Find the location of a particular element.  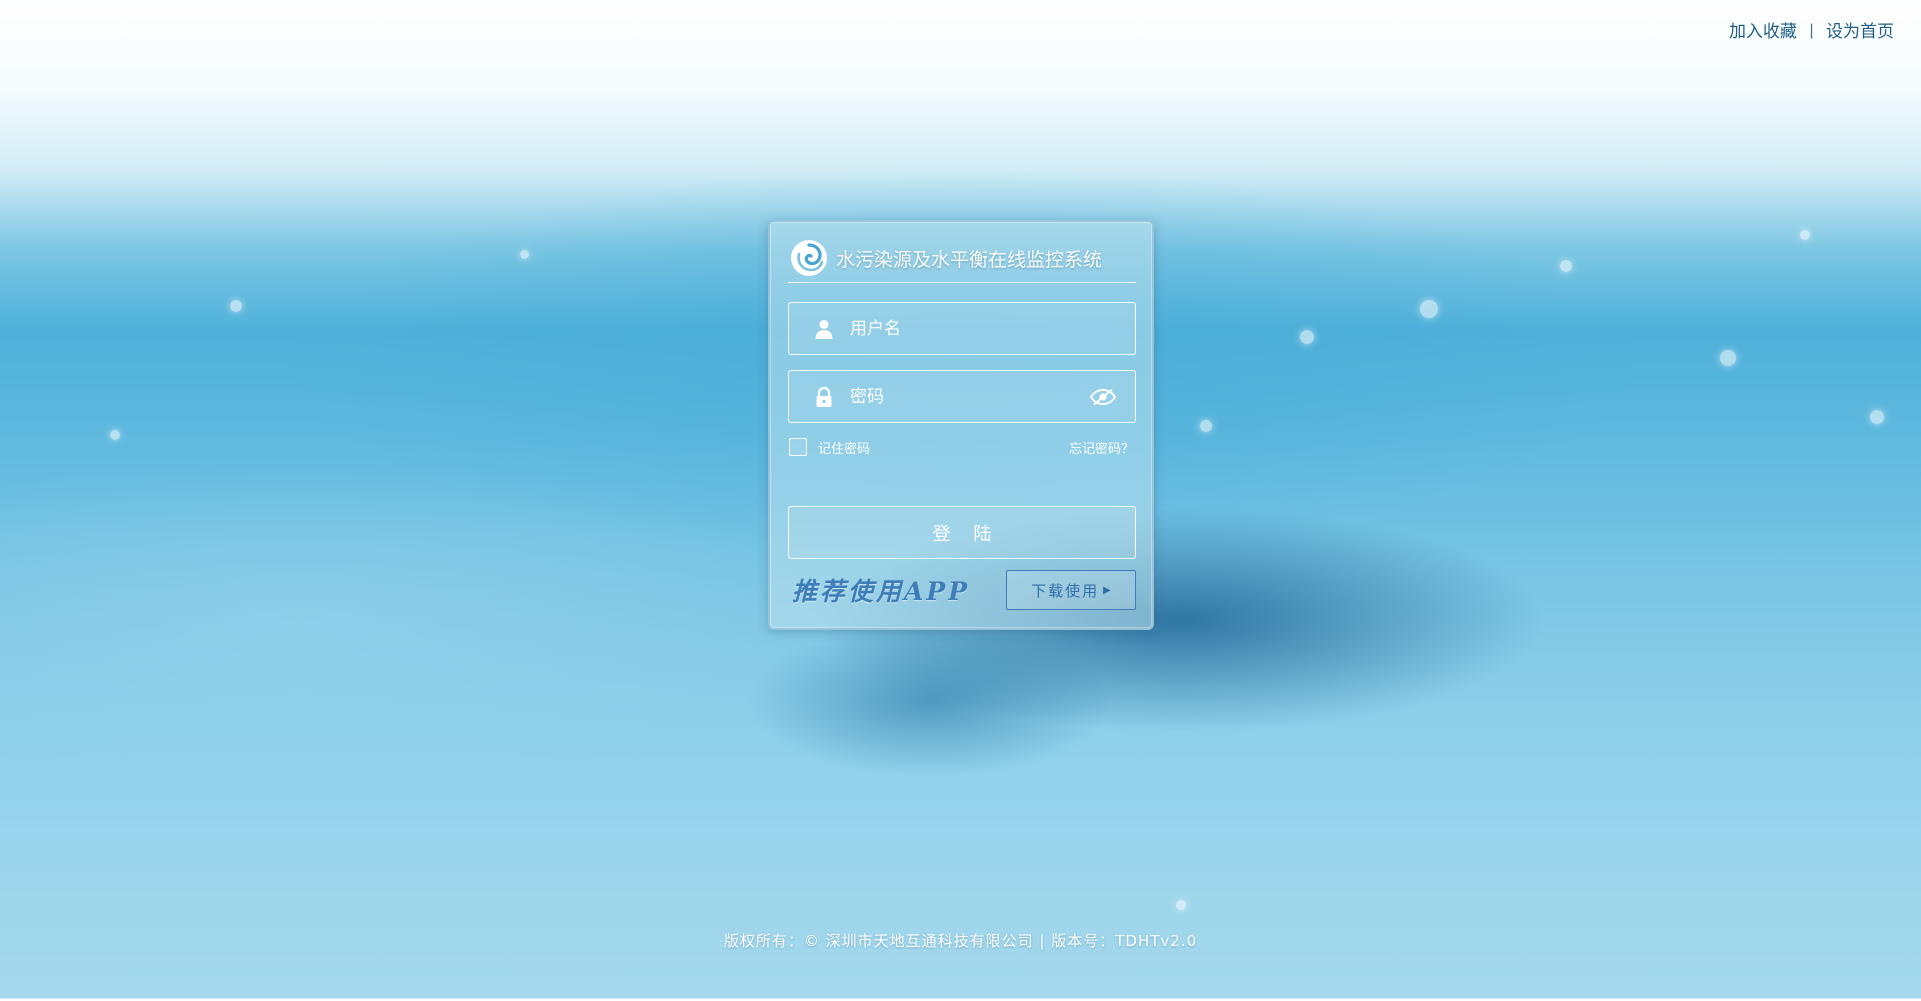

login-header: 水污染源及水平衡在线监控系统 is located at coordinates (962, 258).